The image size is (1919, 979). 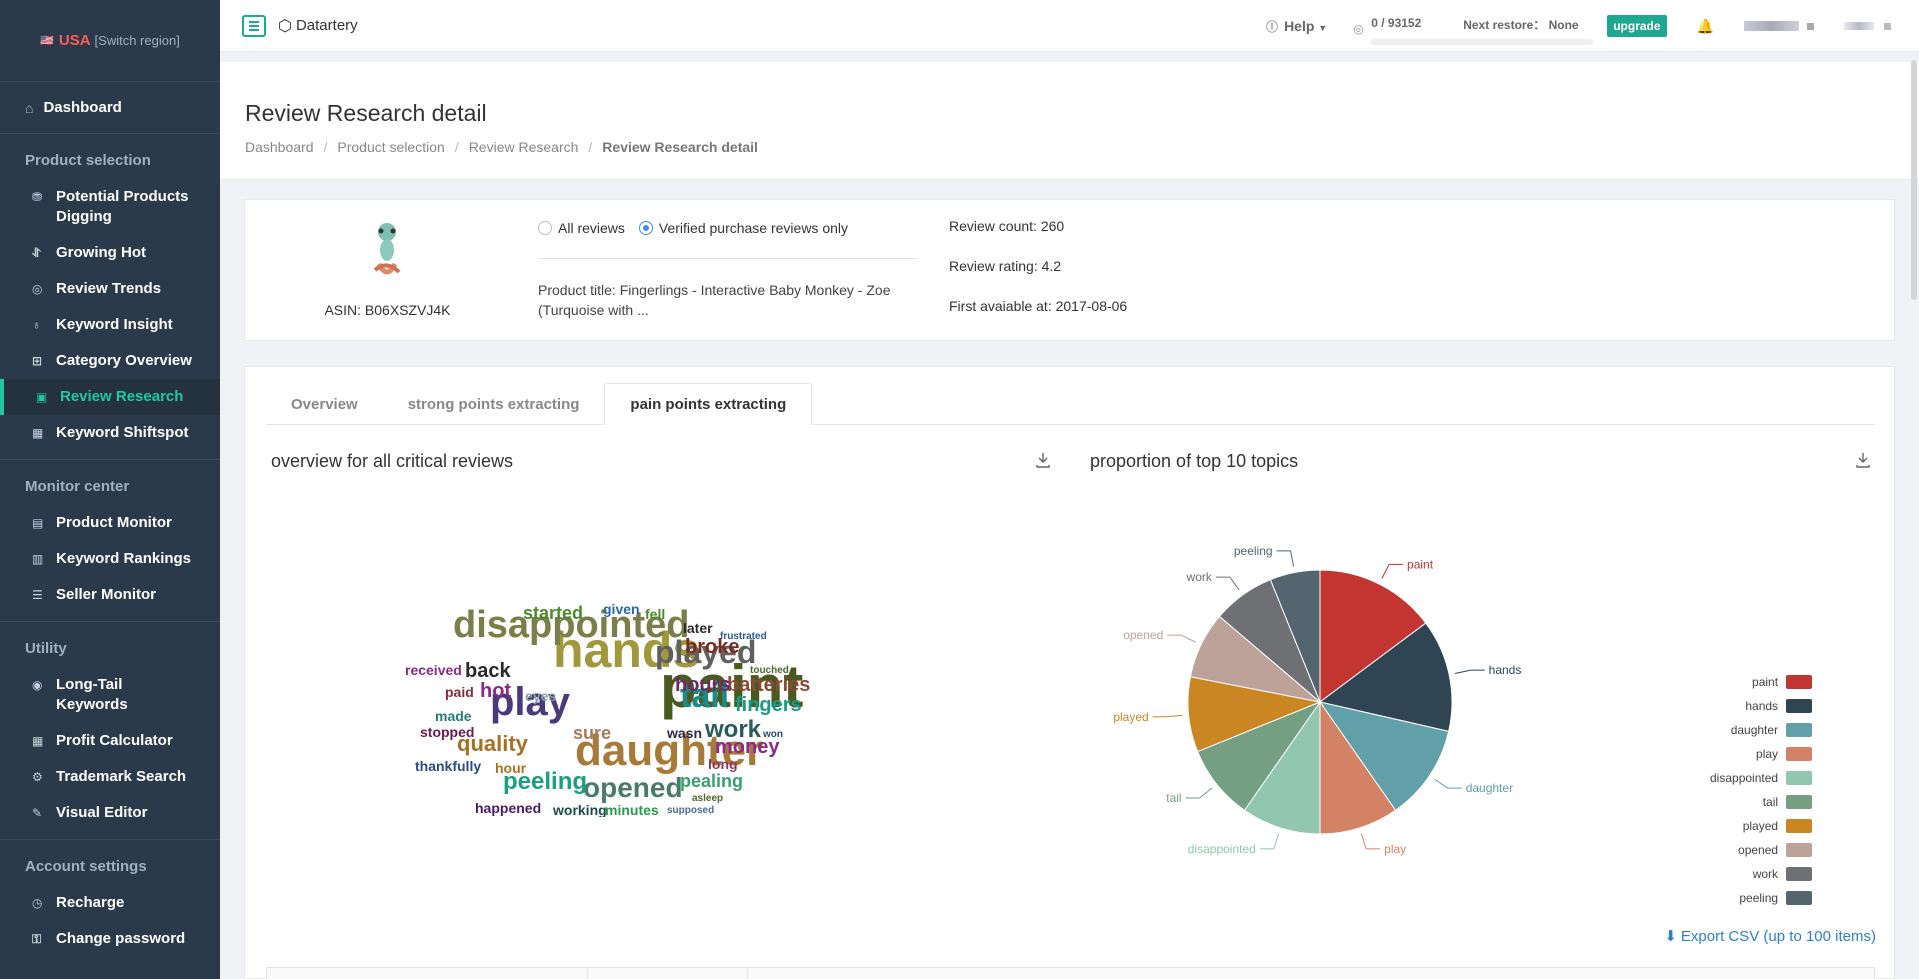 I want to click on legend-item-disappointed: disappointed, so click(x=1761, y=778).